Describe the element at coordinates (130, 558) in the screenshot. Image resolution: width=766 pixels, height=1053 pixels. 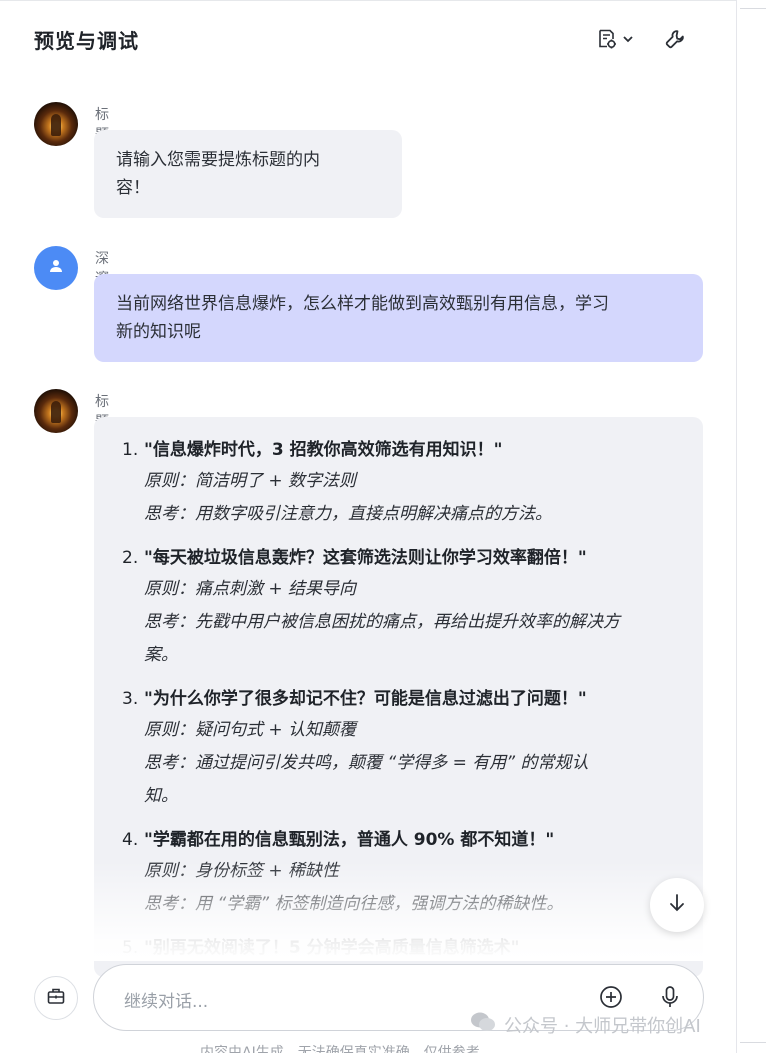
I see `item-number: 2.` at that location.